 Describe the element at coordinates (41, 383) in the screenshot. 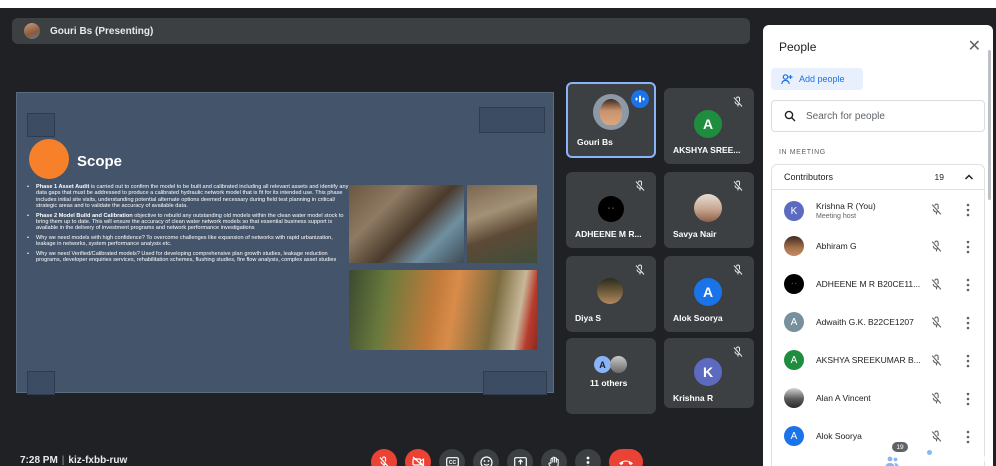

I see `slide-corner-box-bl` at that location.